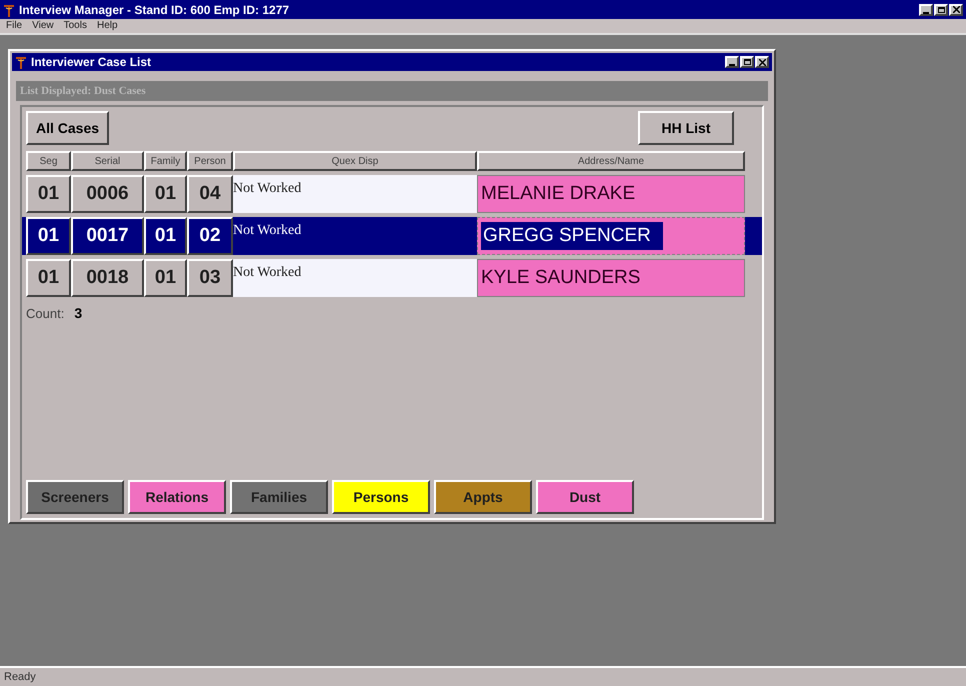 Image resolution: width=966 pixels, height=686 pixels. What do you see at coordinates (68, 128) in the screenshot?
I see `all-cases-button: All Cases` at bounding box center [68, 128].